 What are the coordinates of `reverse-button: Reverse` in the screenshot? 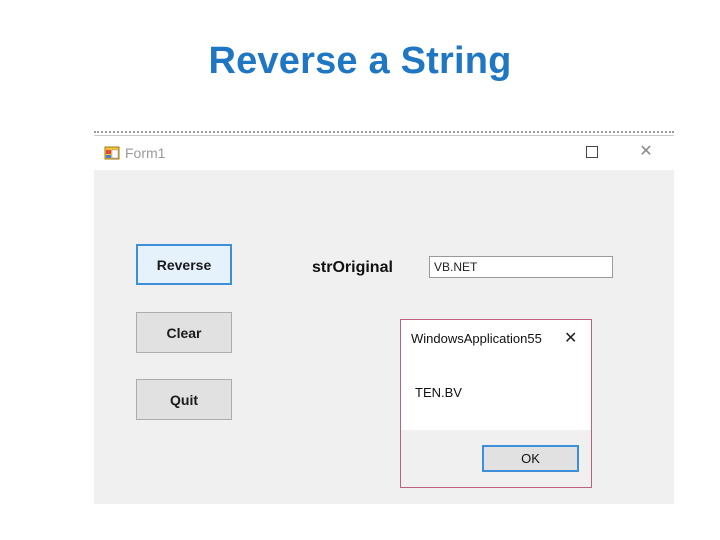 It's located at (184, 264).